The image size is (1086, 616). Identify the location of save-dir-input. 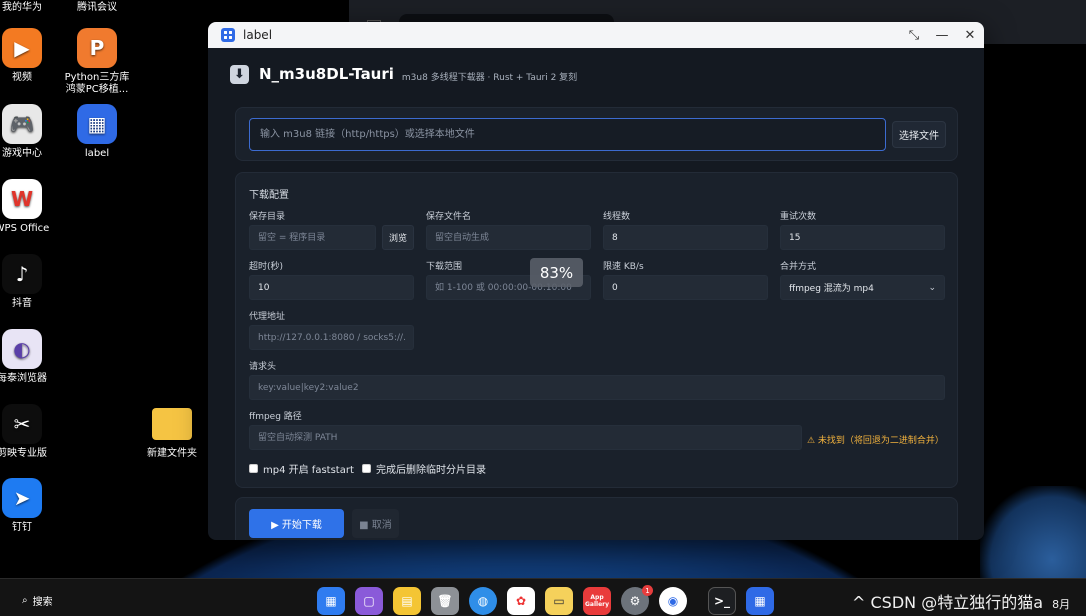
(312, 237).